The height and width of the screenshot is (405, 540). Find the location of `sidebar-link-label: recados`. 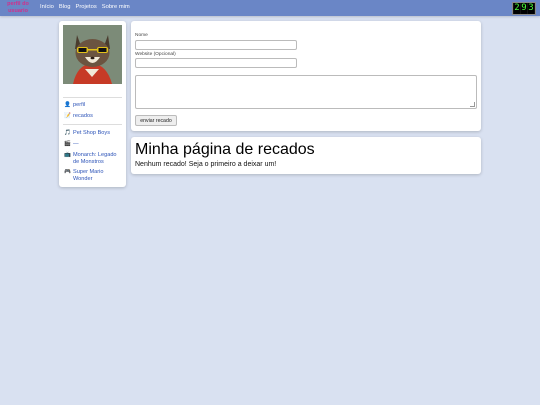

sidebar-link-label: recados is located at coordinates (83, 116).